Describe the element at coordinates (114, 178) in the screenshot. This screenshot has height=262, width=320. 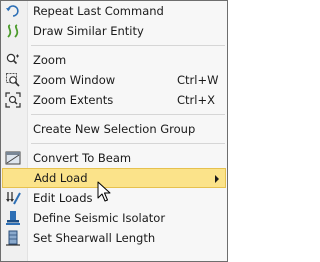
I see `menu-item-add-load: Add Load` at that location.